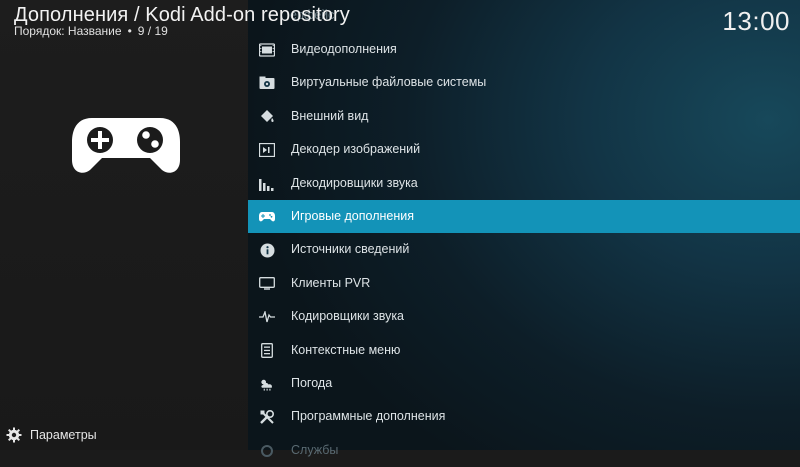 The image size is (800, 467). What do you see at coordinates (350, 249) in the screenshot?
I see `list-item-label: Источники сведений` at bounding box center [350, 249].